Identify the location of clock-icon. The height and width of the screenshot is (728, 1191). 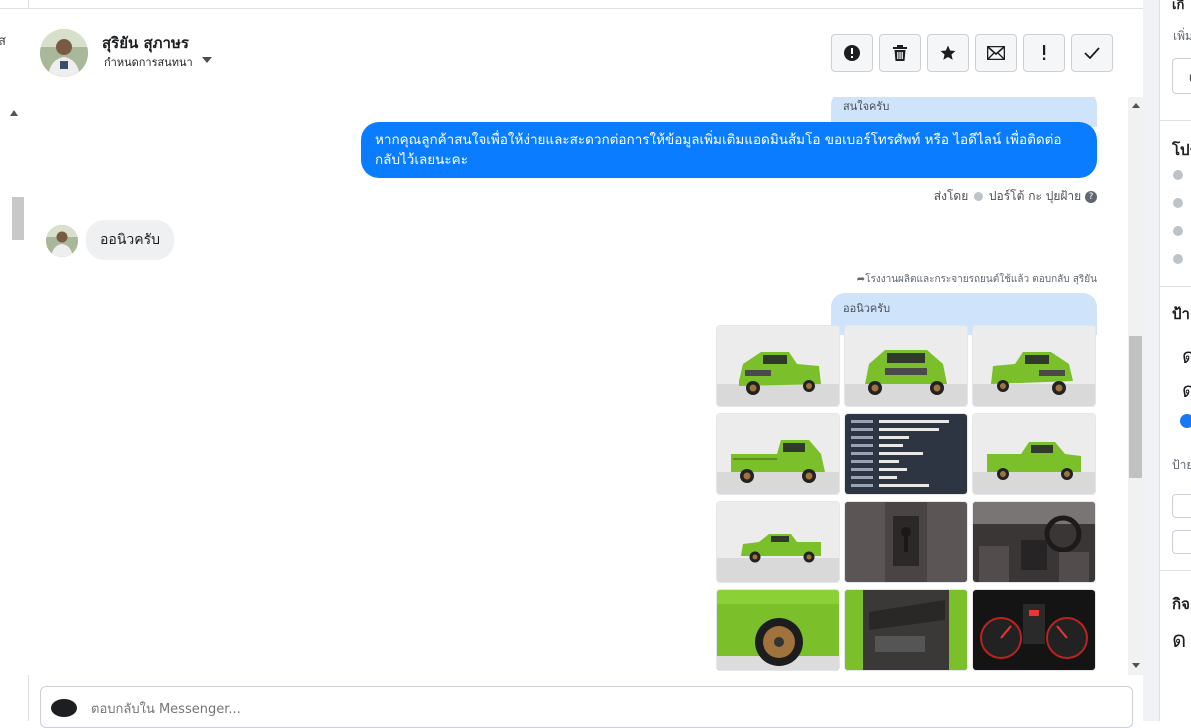
(1178, 175).